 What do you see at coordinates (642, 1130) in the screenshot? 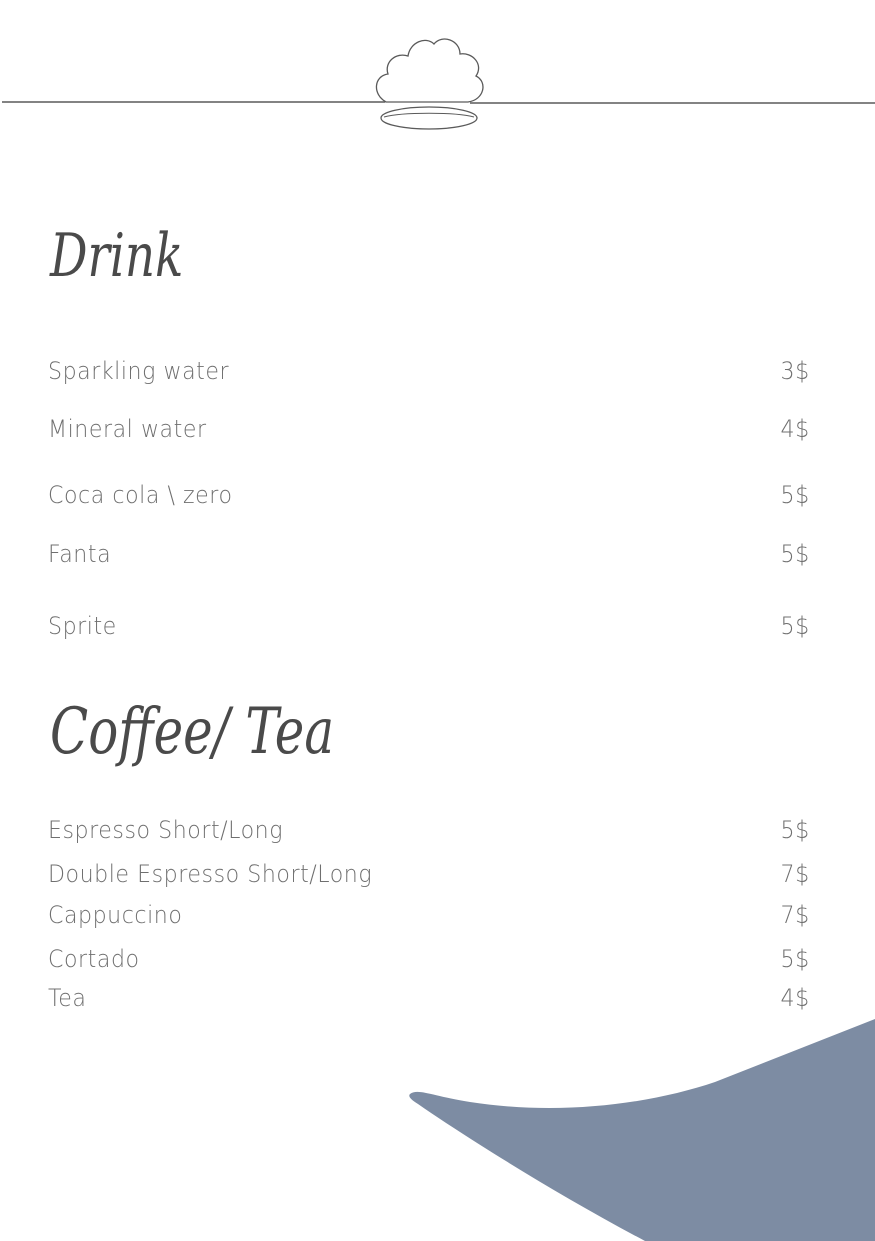
I see `decorative-wave-shape` at bounding box center [642, 1130].